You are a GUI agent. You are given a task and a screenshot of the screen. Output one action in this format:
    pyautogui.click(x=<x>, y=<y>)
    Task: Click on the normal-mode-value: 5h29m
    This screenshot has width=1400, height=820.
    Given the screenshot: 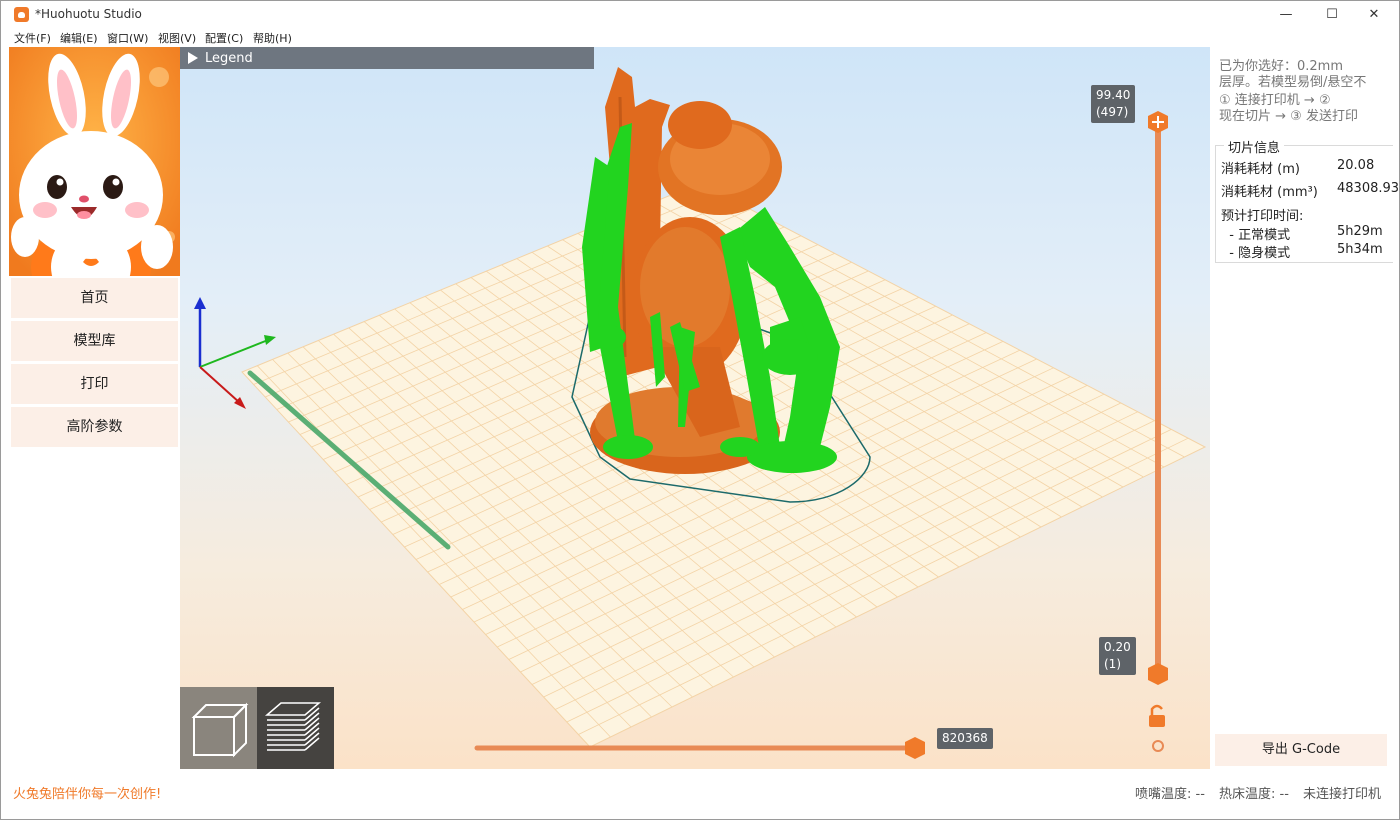 What is the action you would take?
    pyautogui.click(x=1360, y=231)
    